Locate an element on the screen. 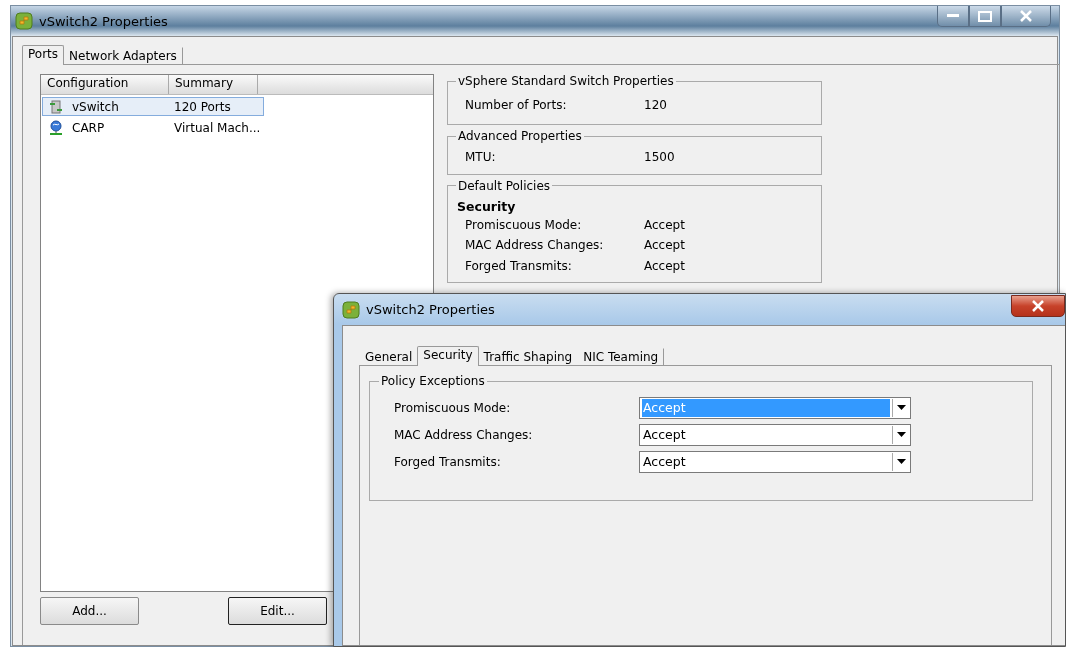 The width and height of the screenshot is (1066, 647). maximize-button is located at coordinates (985, 16).